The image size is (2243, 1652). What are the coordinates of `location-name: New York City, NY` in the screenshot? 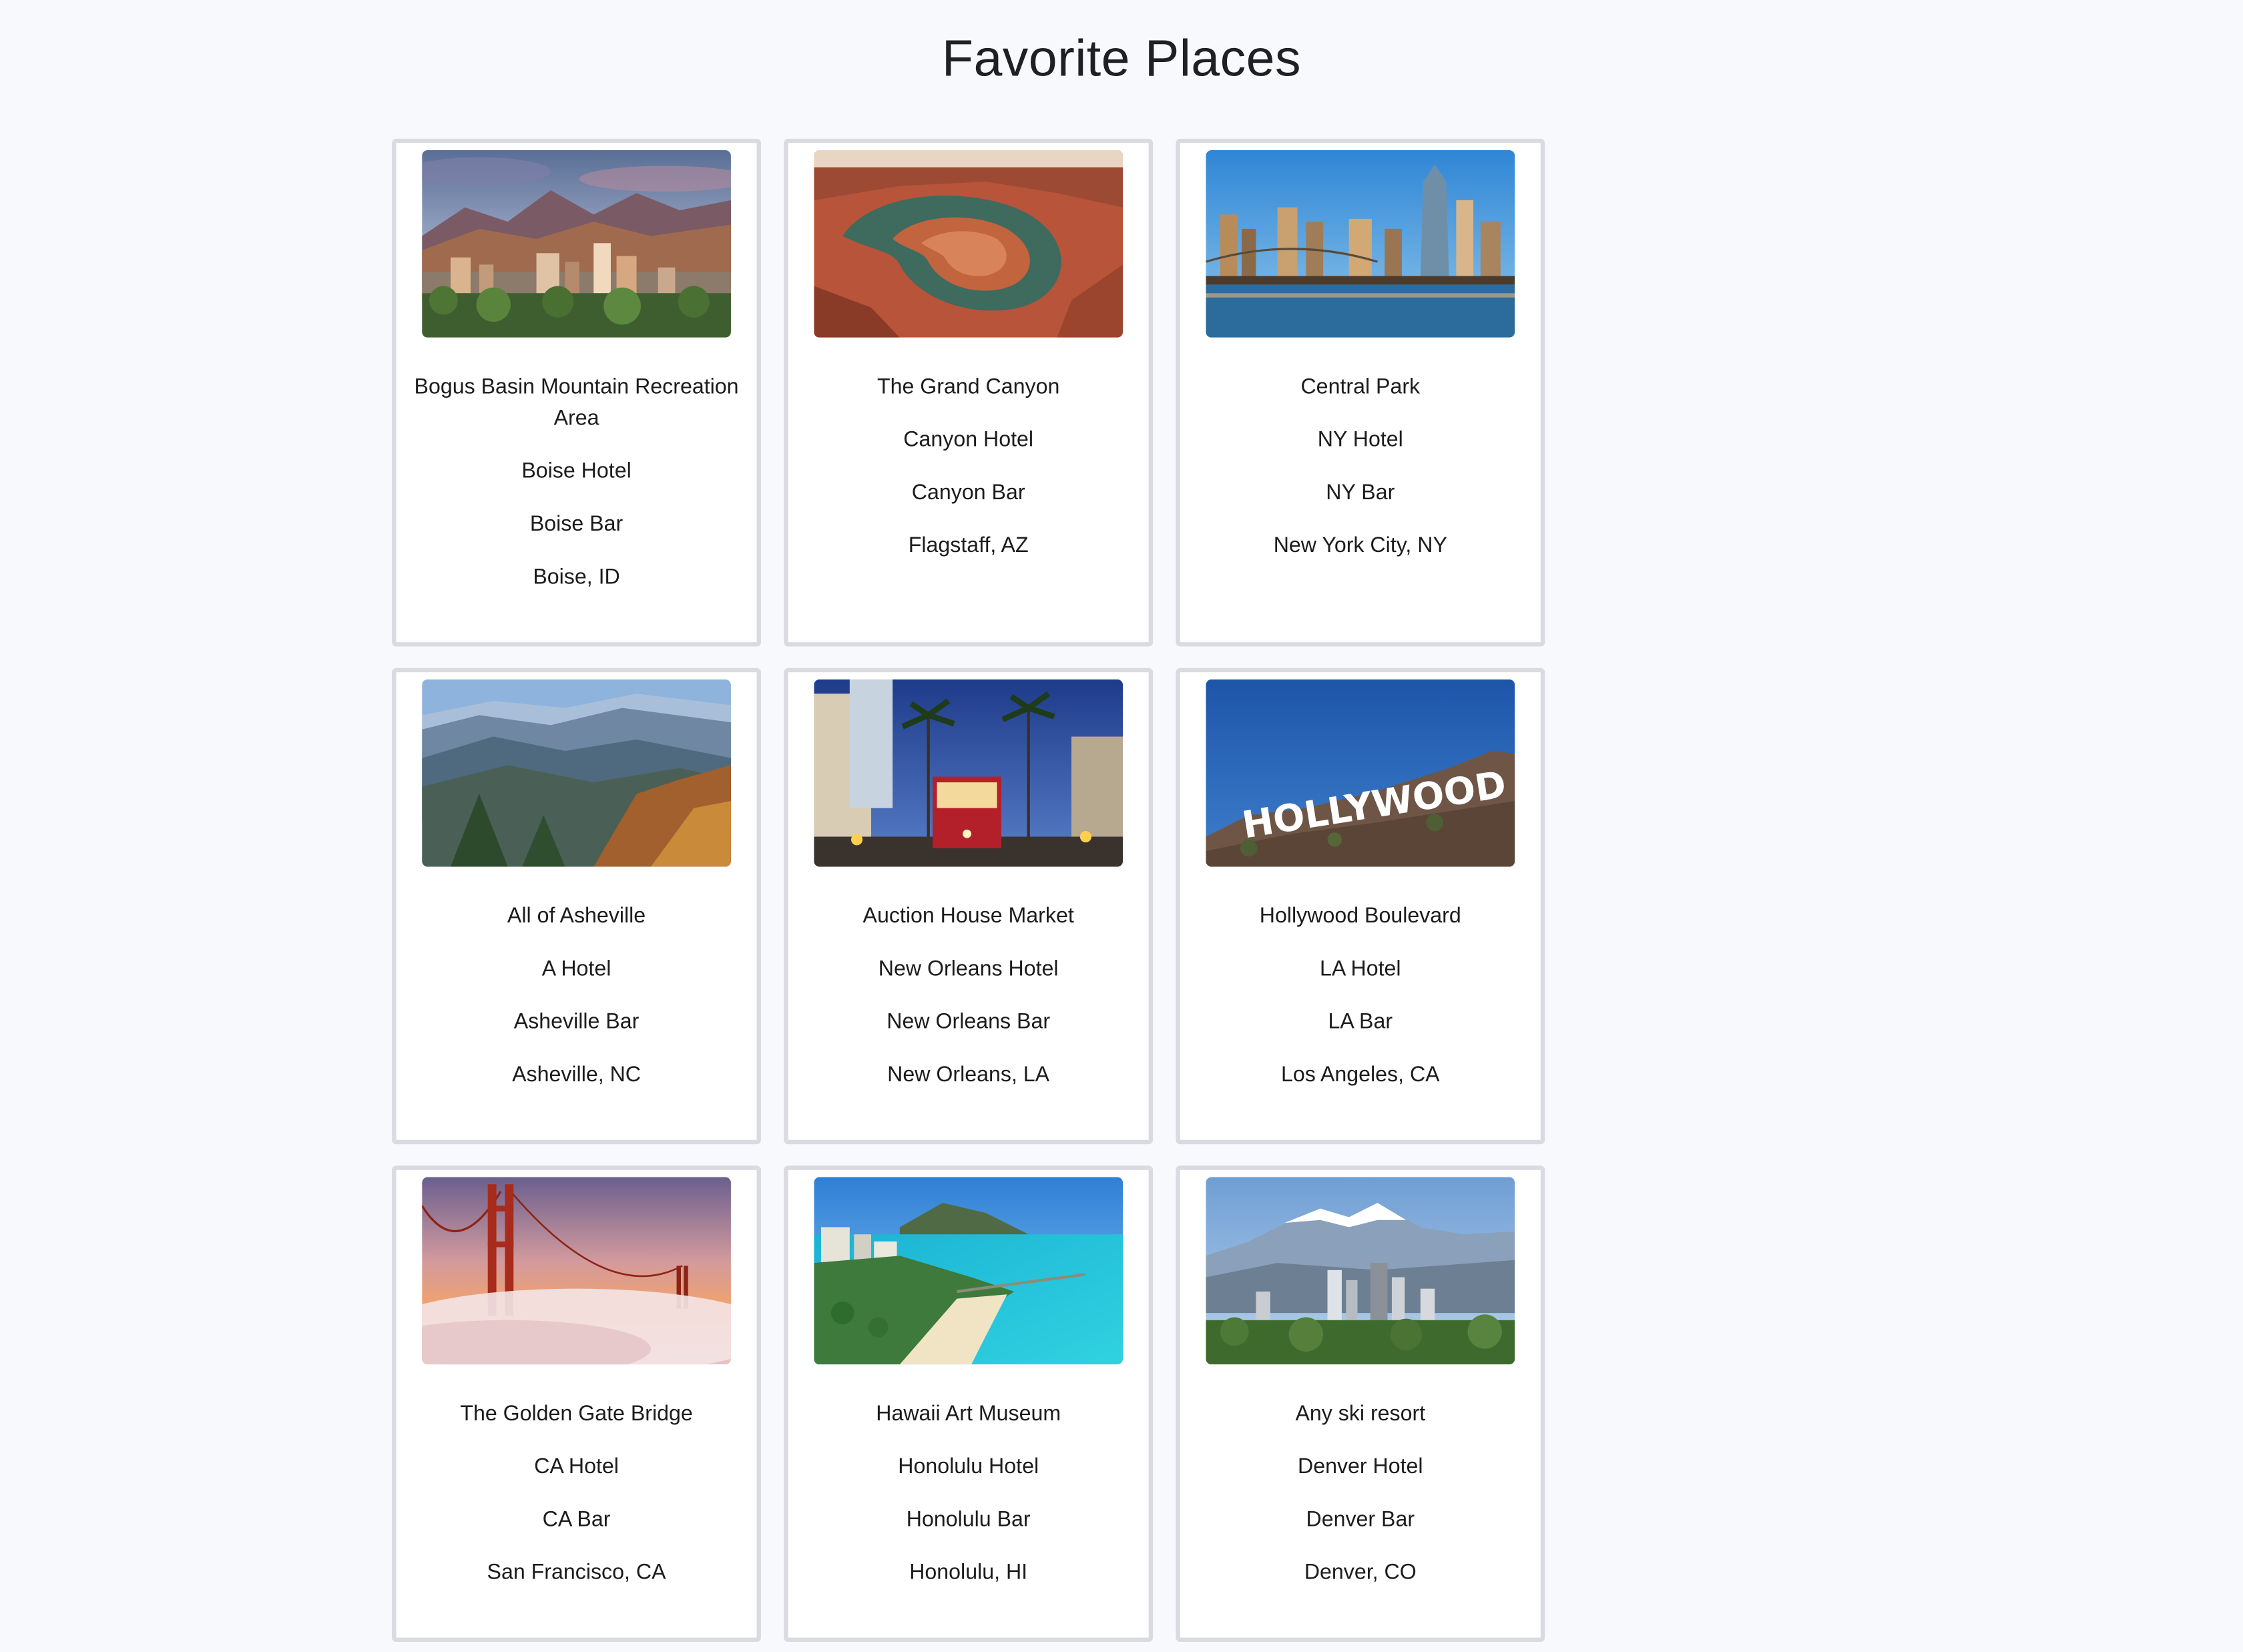 It's located at (1360, 545).